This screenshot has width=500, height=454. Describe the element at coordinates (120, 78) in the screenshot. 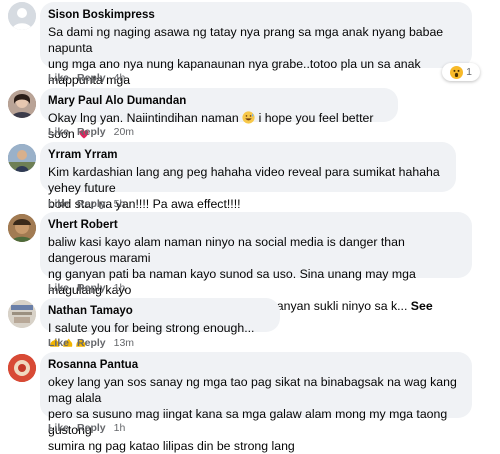

I see `comment-timestamp: 4h` at that location.